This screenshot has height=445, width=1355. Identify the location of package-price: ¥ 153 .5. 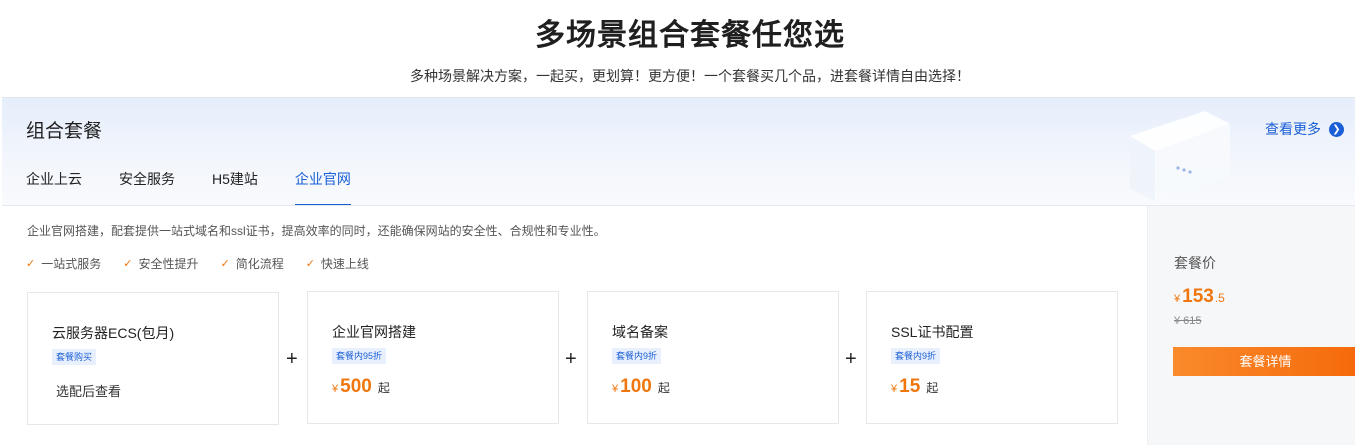
(1199, 297).